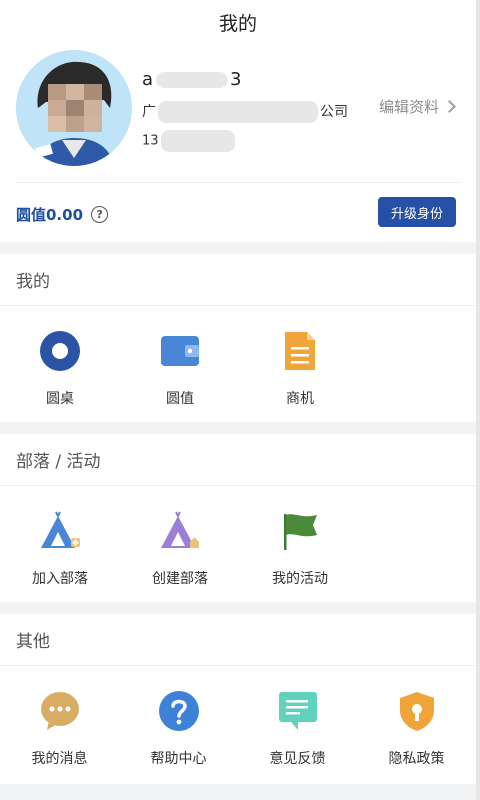 The height and width of the screenshot is (800, 480). Describe the element at coordinates (238, 460) in the screenshot. I see `section-title: 部落 / 活动` at that location.